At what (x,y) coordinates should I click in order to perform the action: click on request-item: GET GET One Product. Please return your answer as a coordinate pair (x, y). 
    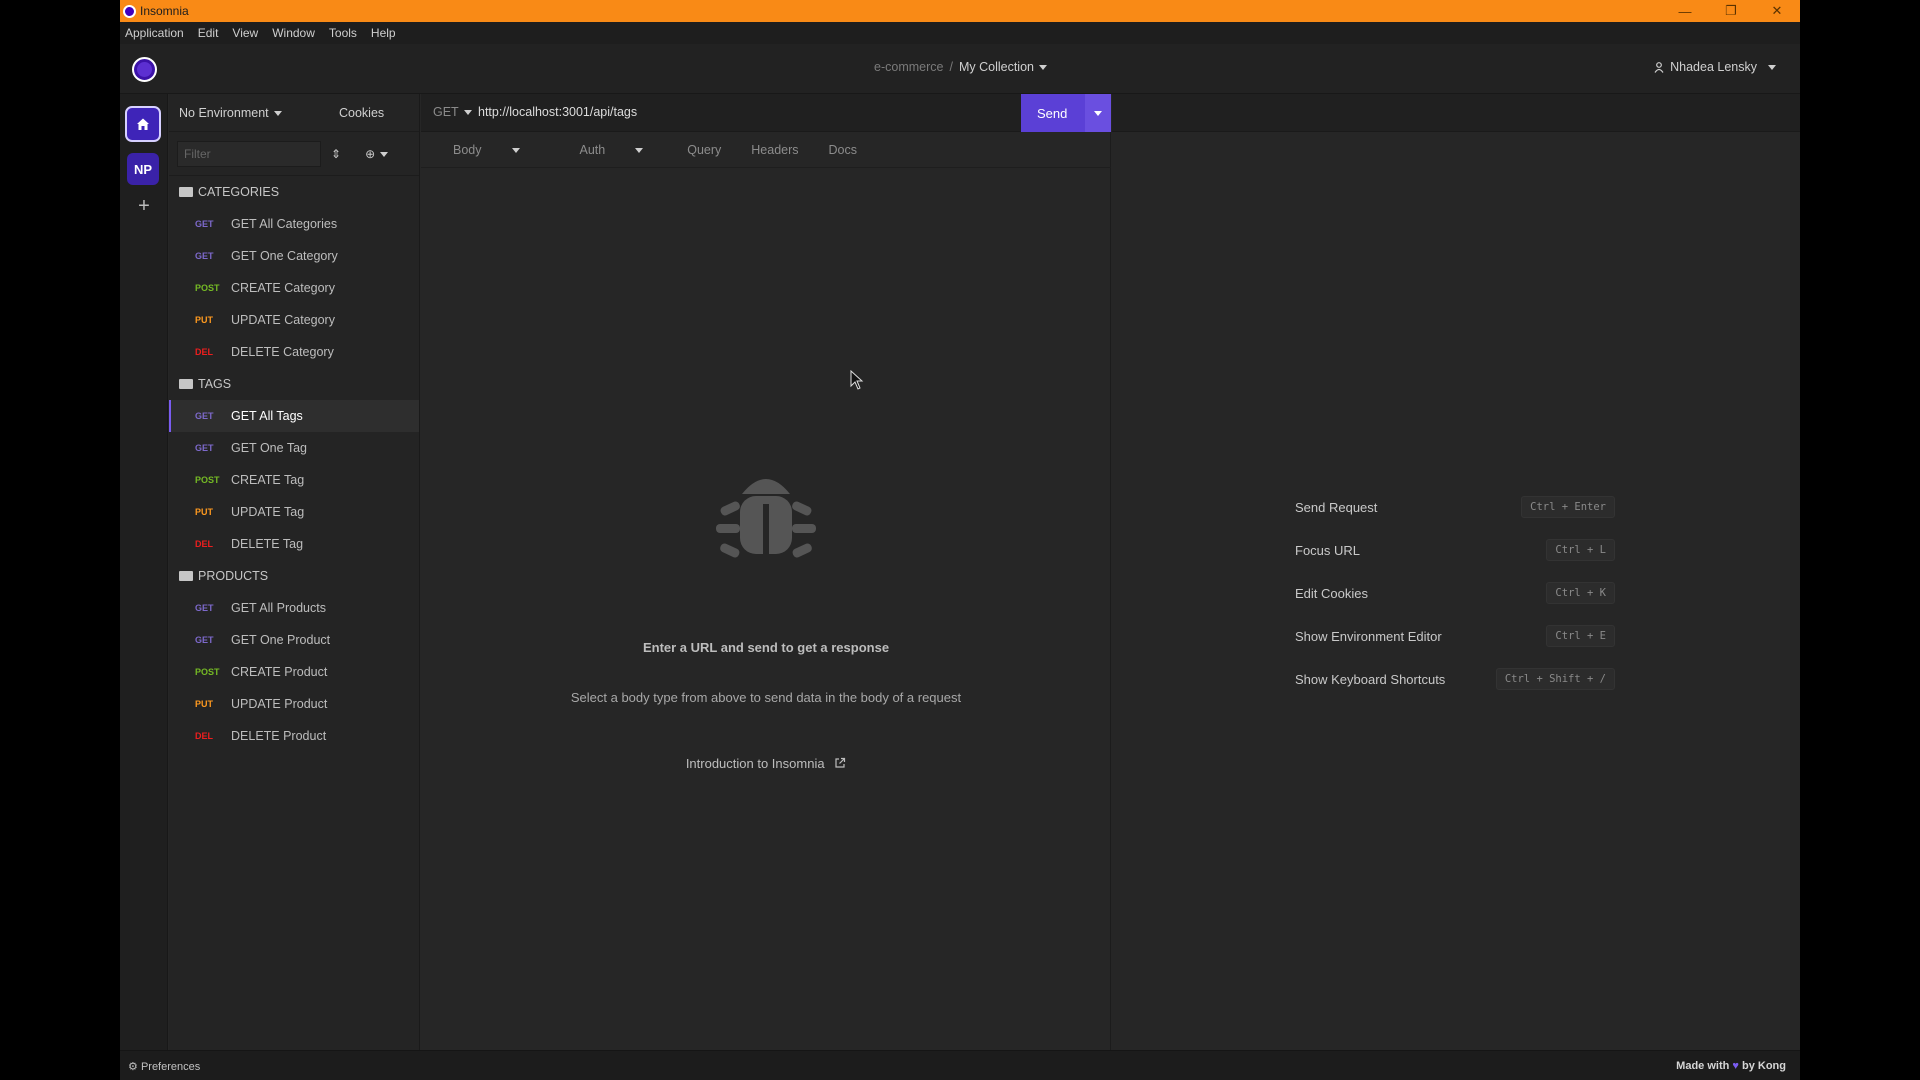
    Looking at the image, I should click on (294, 640).